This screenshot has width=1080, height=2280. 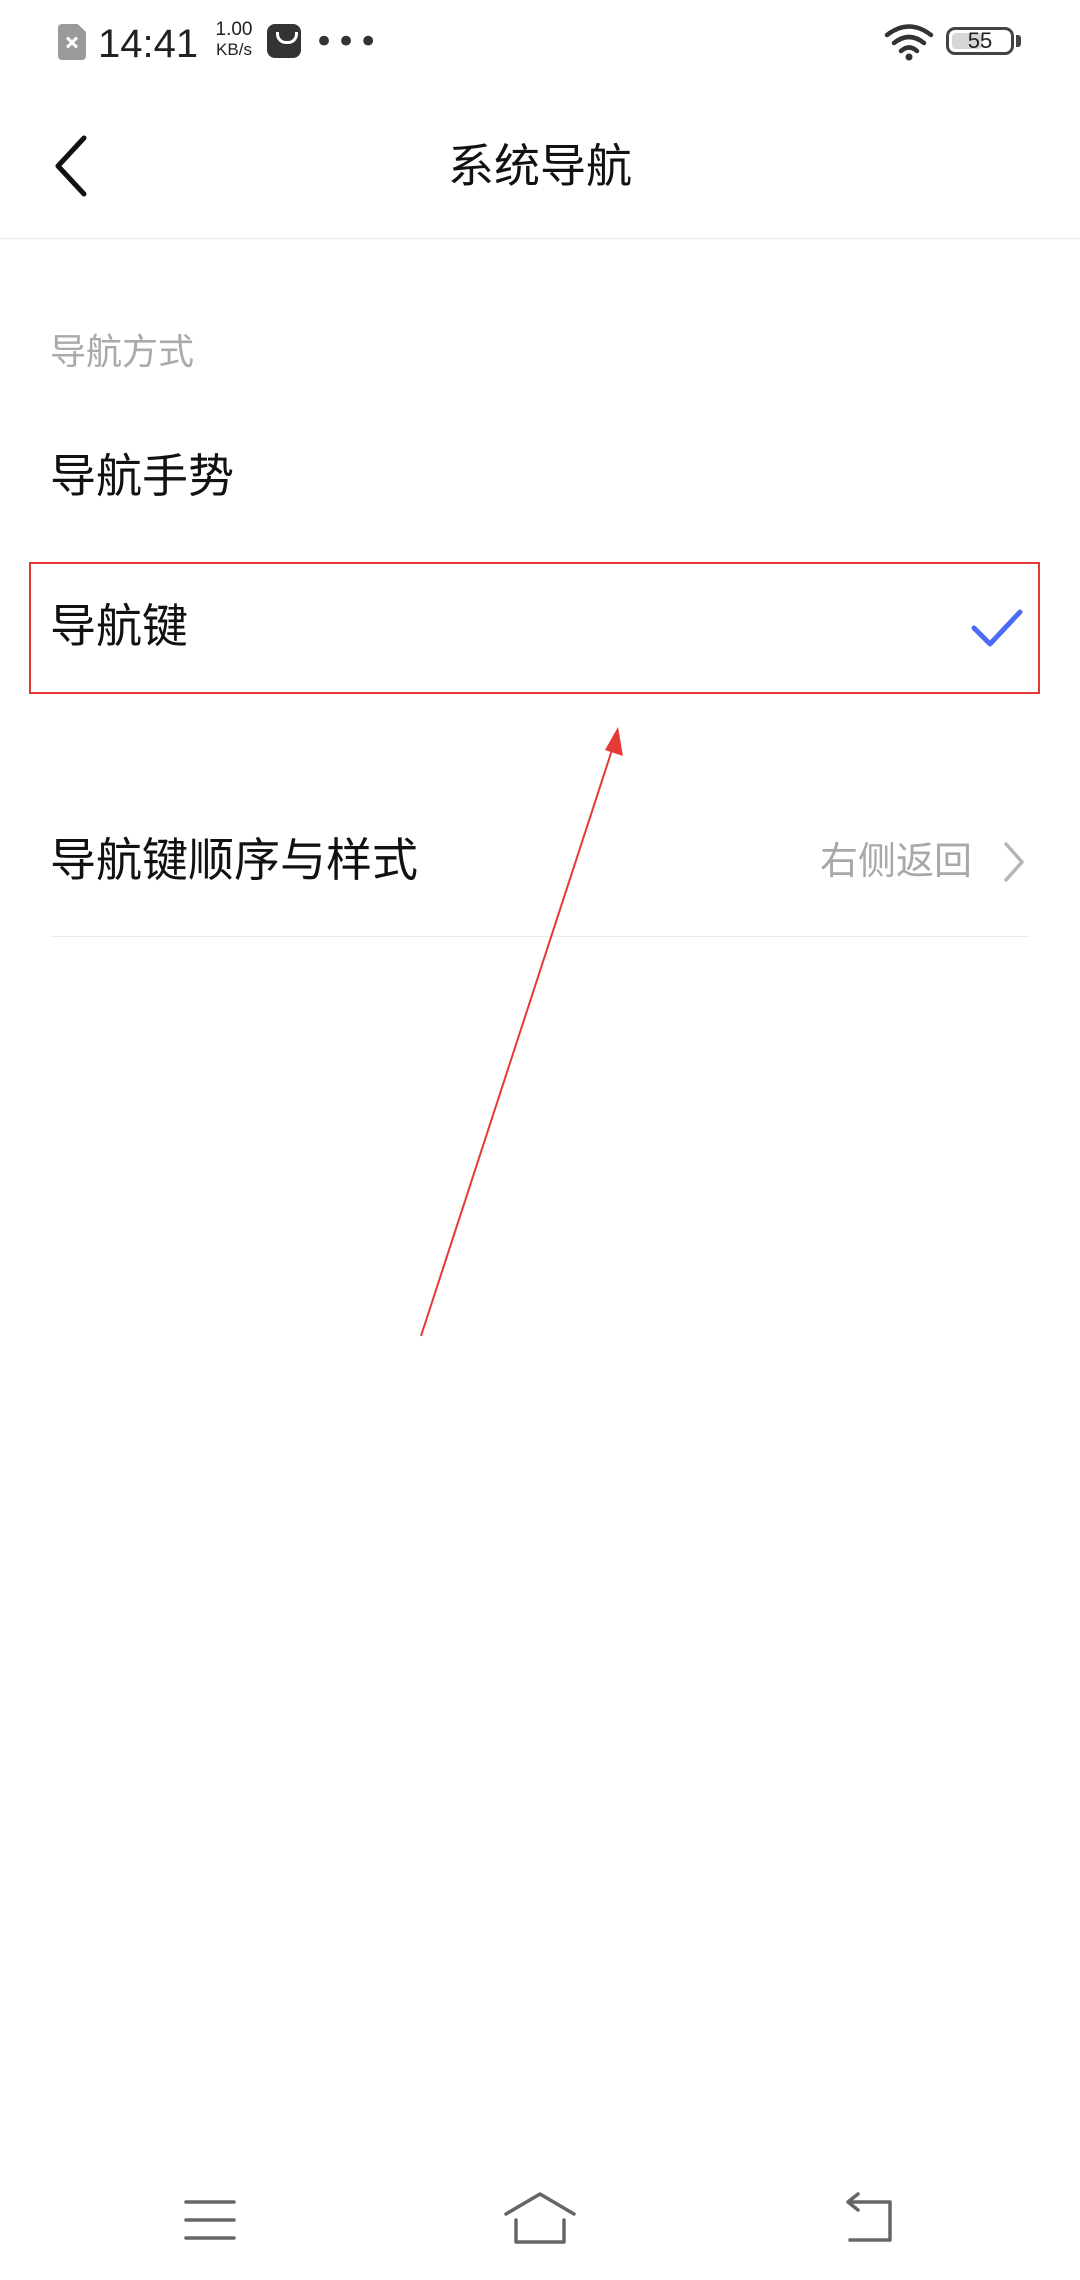 What do you see at coordinates (142, 476) in the screenshot?
I see `option-label: 导航手势` at bounding box center [142, 476].